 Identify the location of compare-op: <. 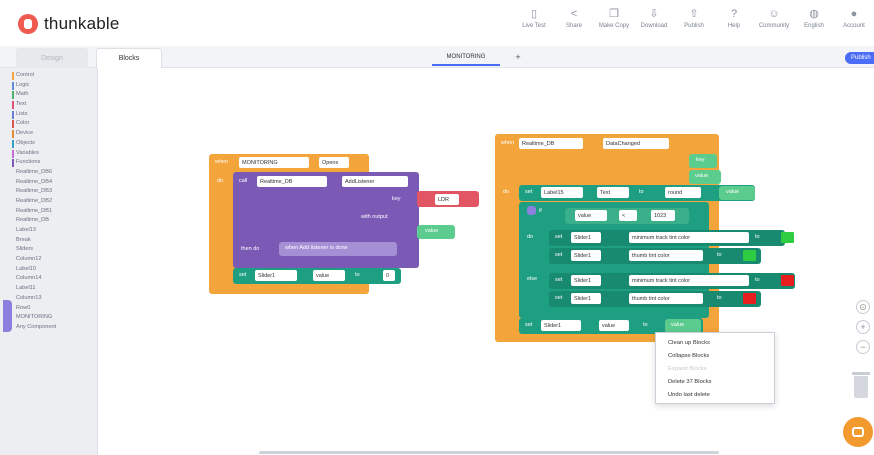
(628, 215).